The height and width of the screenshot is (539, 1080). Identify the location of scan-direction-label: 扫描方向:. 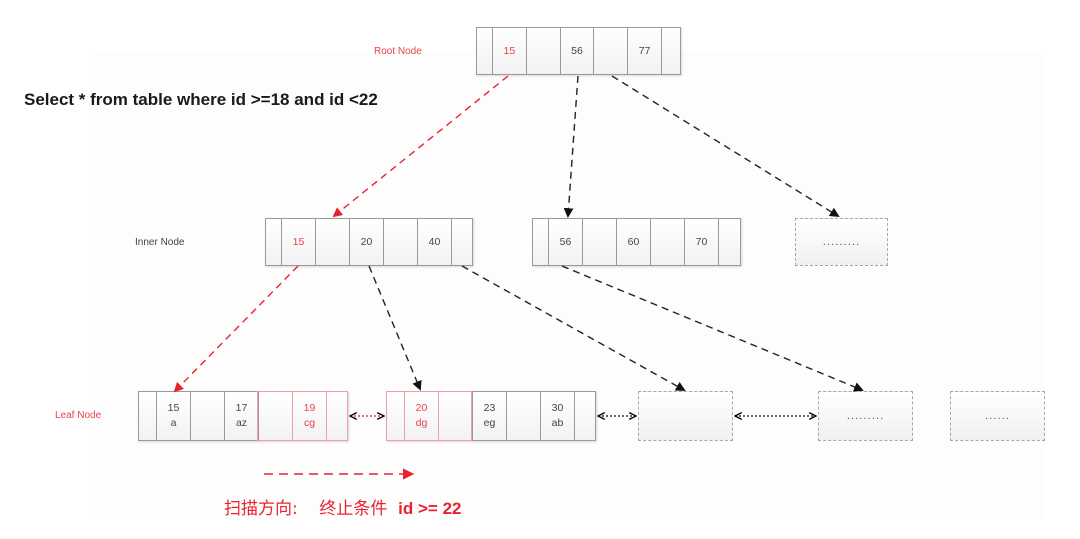
(261, 509).